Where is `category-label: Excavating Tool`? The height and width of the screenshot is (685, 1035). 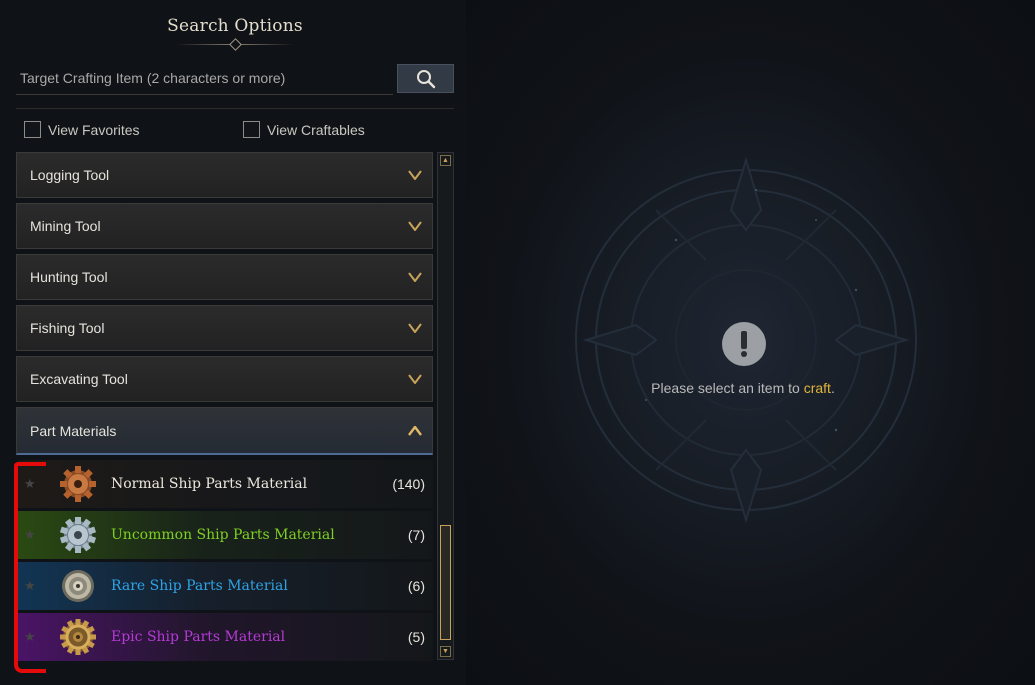
category-label: Excavating Tool is located at coordinates (79, 379).